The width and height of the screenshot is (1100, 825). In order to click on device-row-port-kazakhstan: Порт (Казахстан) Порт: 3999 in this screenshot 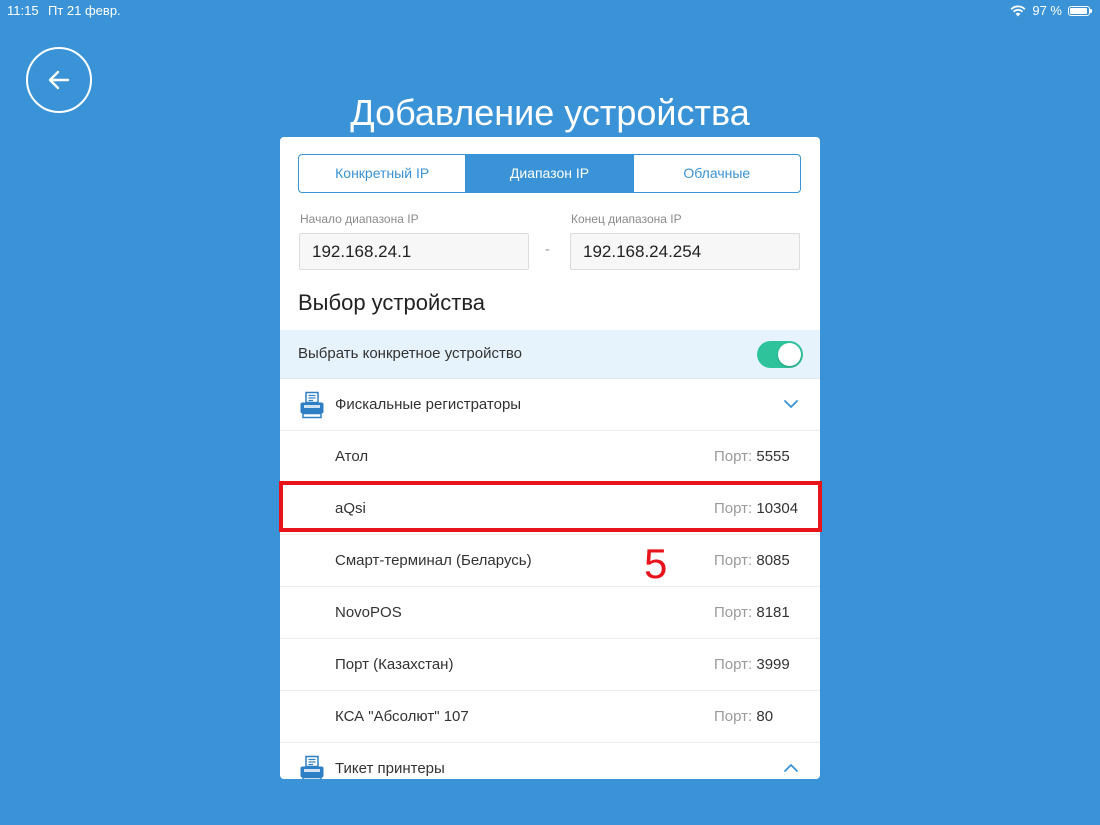, I will do `click(550, 665)`.